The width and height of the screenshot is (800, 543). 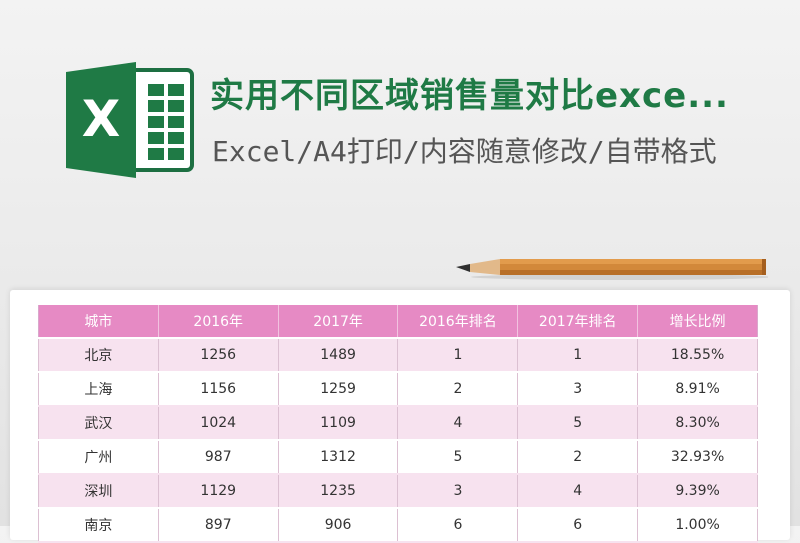 I want to click on cell-2016-rank: 6, so click(x=458, y=525).